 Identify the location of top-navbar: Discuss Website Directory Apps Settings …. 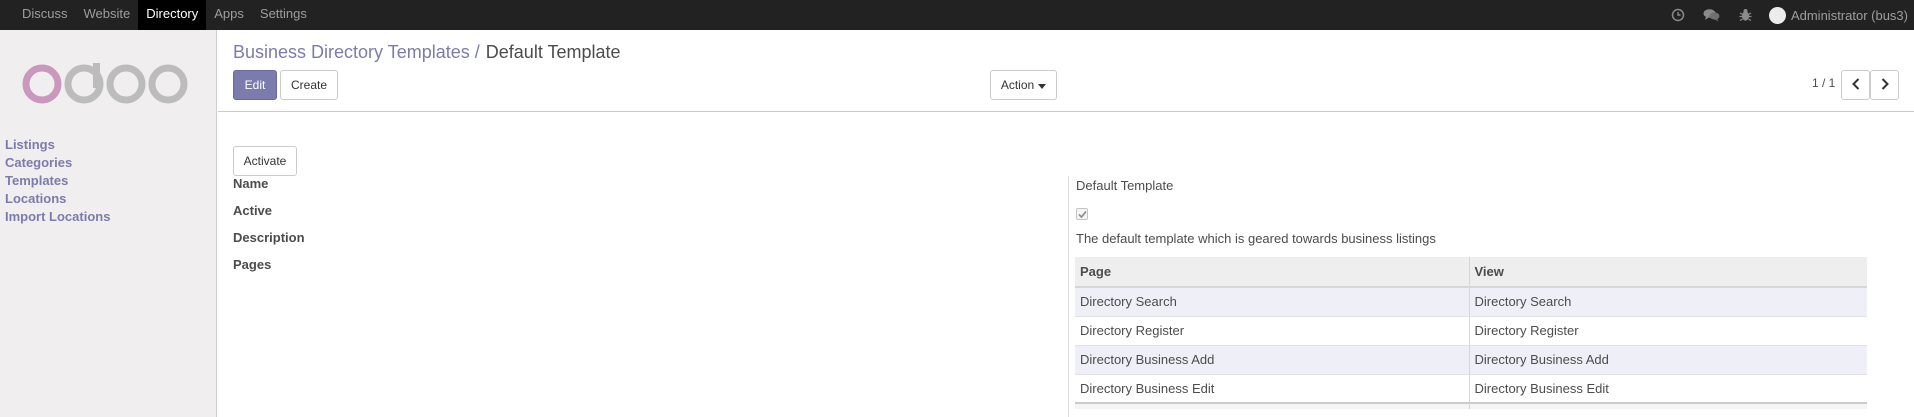
(957, 15).